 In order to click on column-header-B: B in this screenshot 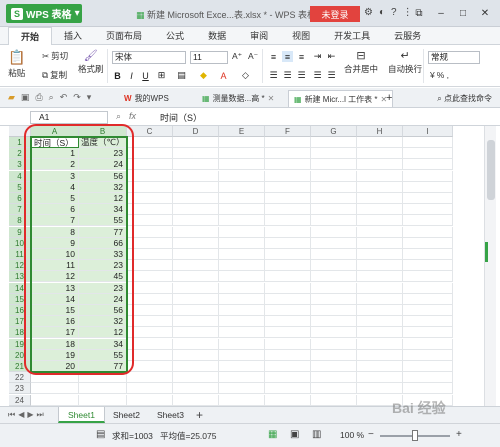, I will do `click(103, 131)`.